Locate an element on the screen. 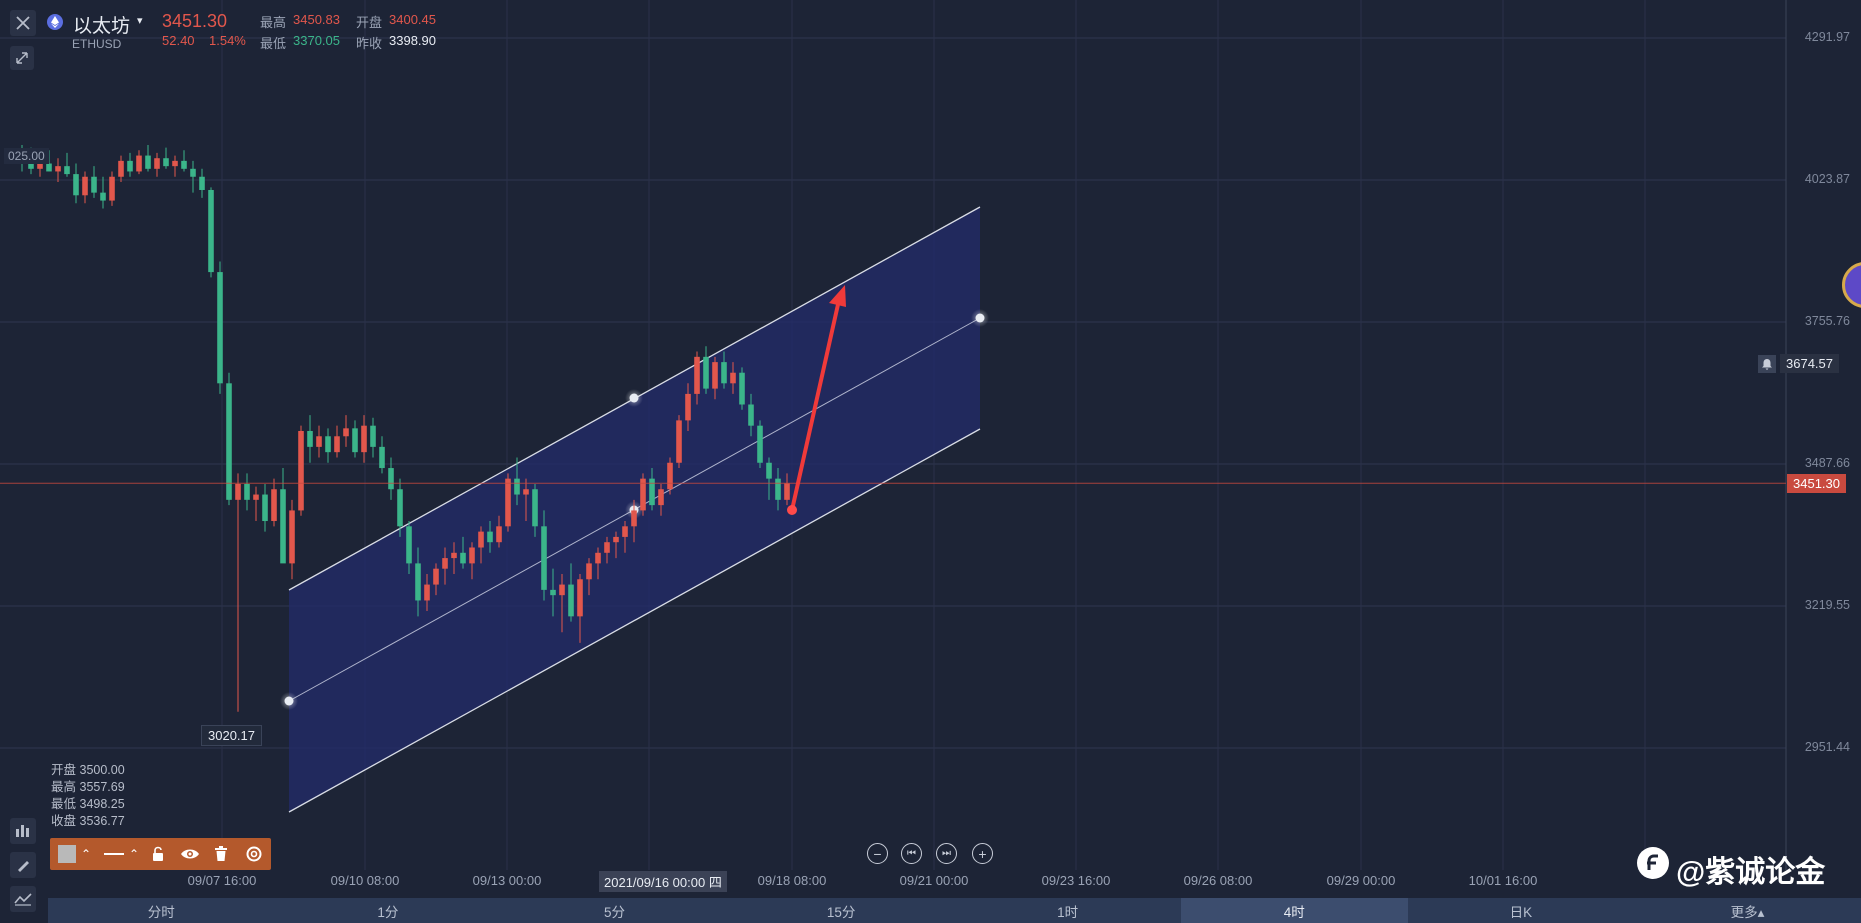  chevron-down-icon: ▾ is located at coordinates (140, 20).